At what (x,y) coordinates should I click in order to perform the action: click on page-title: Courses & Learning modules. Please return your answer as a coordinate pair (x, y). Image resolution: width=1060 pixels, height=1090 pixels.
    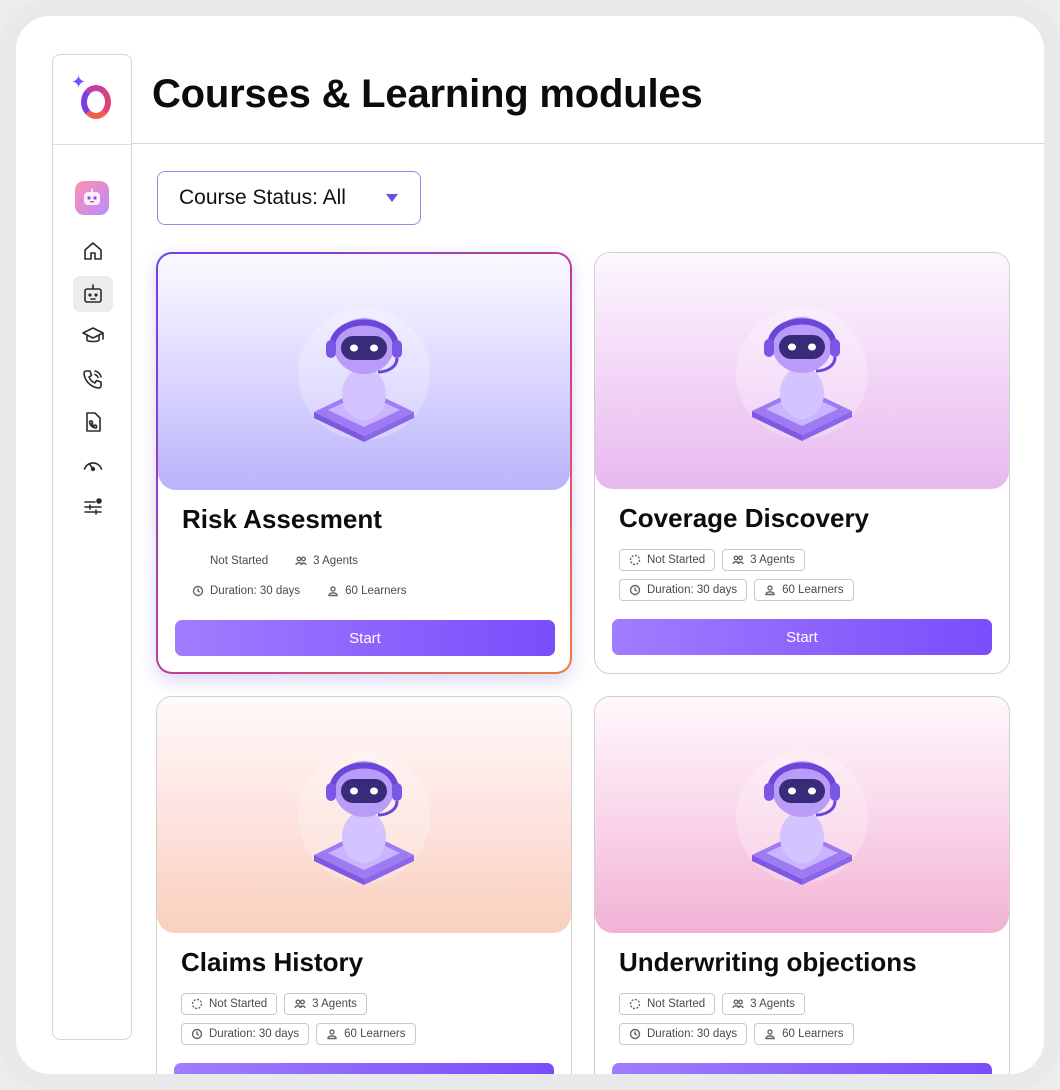
    Looking at the image, I should click on (427, 94).